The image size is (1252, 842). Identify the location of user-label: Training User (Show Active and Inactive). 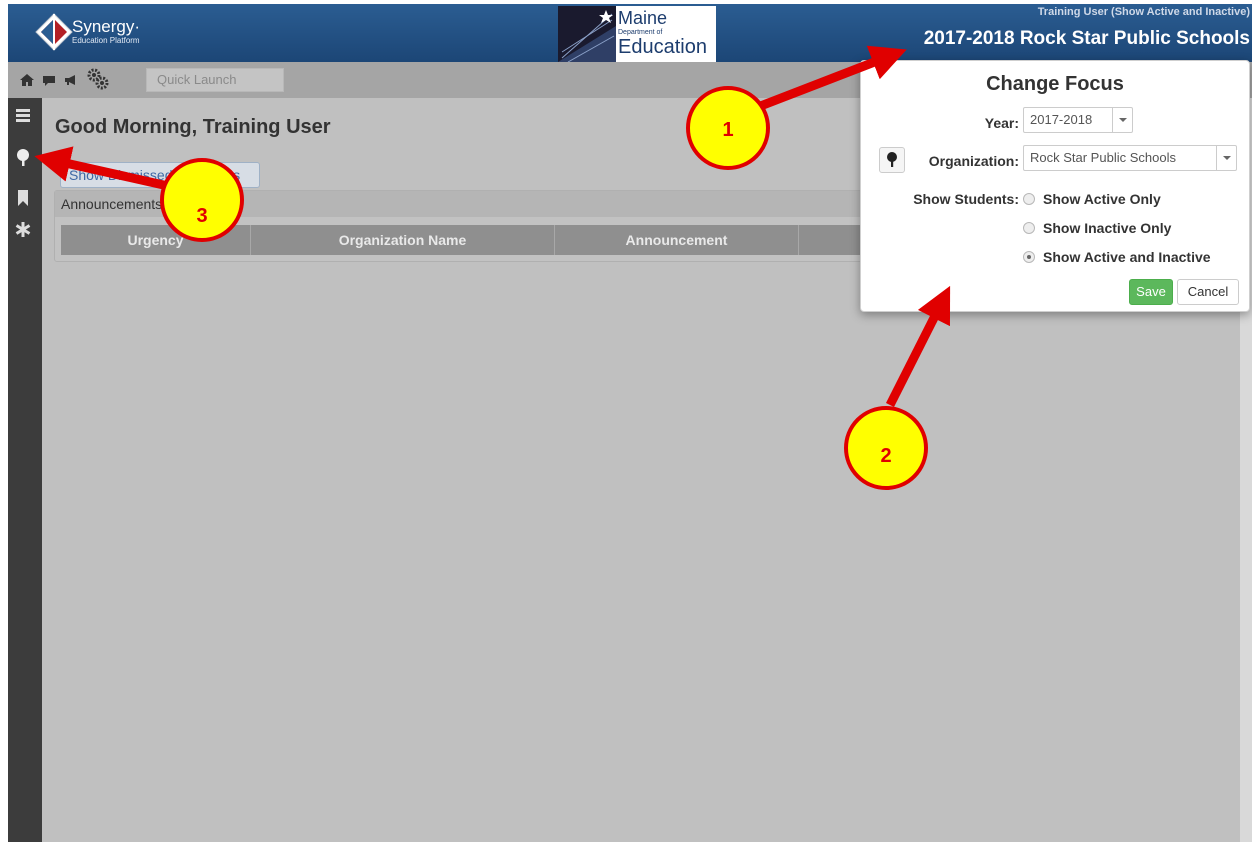
(1144, 12).